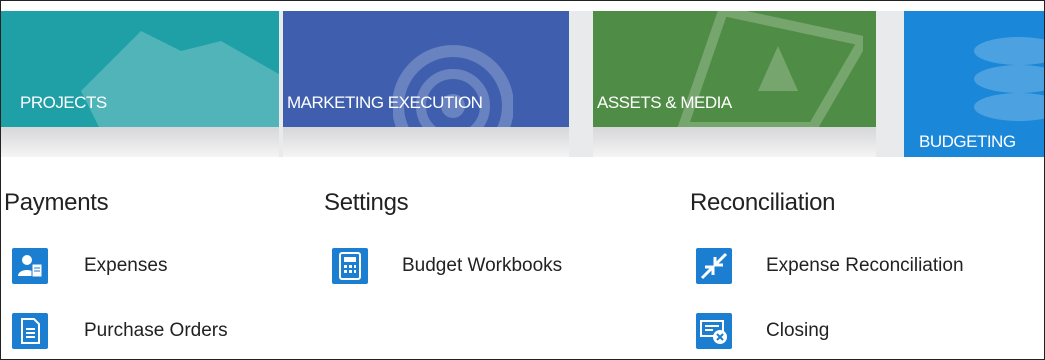  What do you see at coordinates (350, 266) in the screenshot?
I see `calculator-icon` at bounding box center [350, 266].